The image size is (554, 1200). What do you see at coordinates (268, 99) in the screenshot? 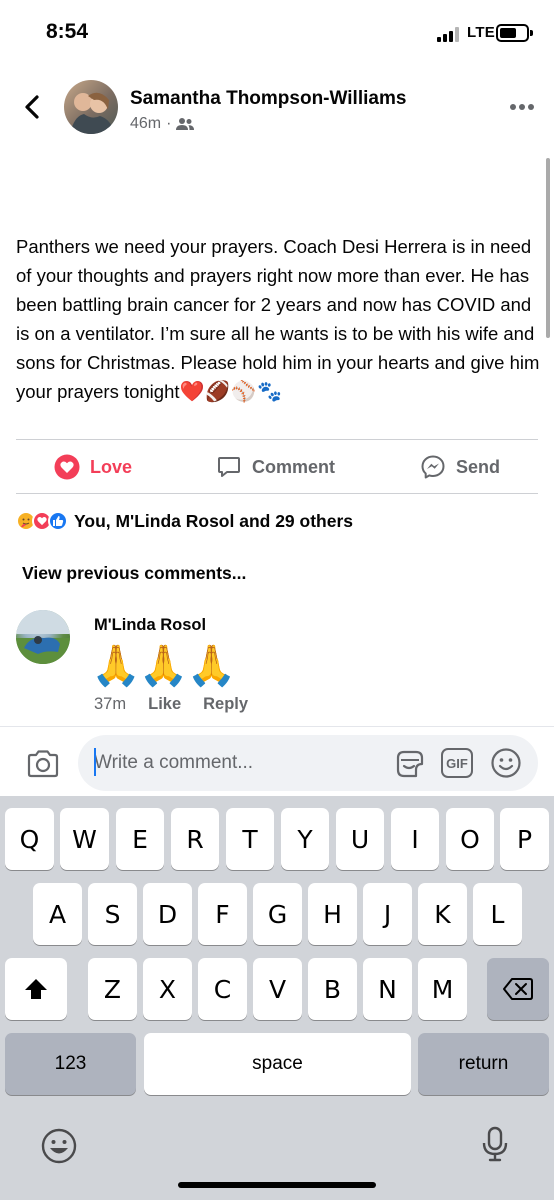
I see `author-name: Samantha Thompson-Williams` at bounding box center [268, 99].